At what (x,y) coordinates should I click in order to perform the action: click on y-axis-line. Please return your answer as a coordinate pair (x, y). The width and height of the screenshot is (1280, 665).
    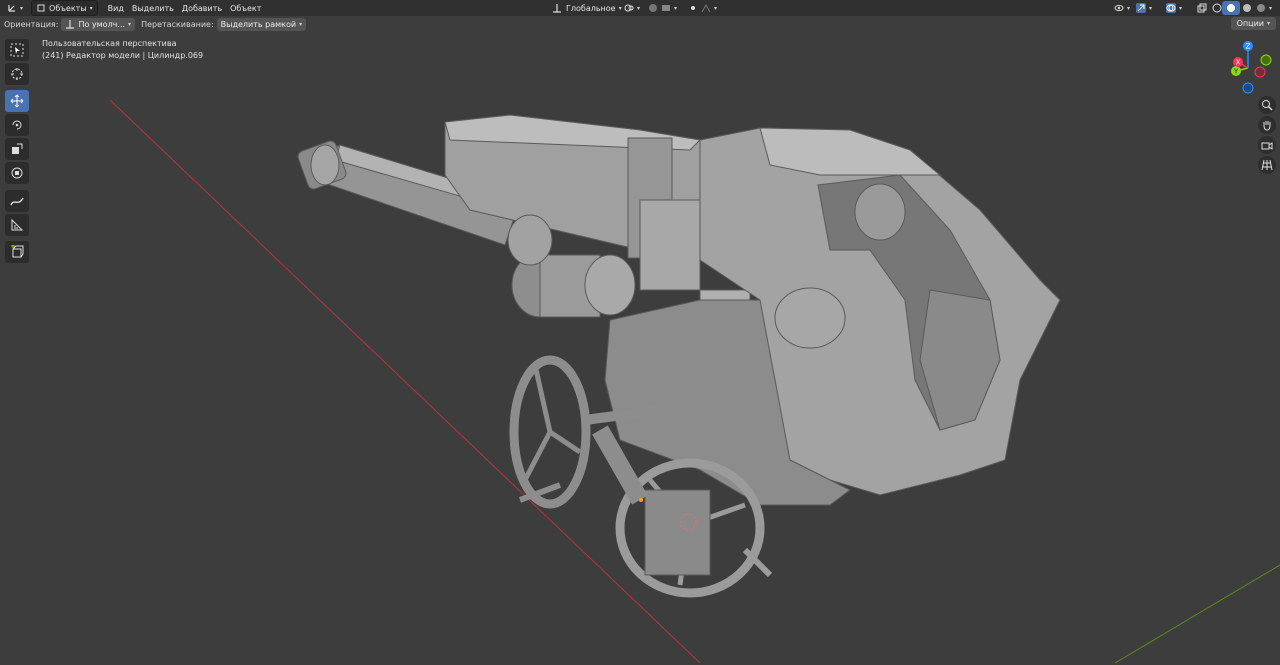
    Looking at the image, I should click on (1197, 614).